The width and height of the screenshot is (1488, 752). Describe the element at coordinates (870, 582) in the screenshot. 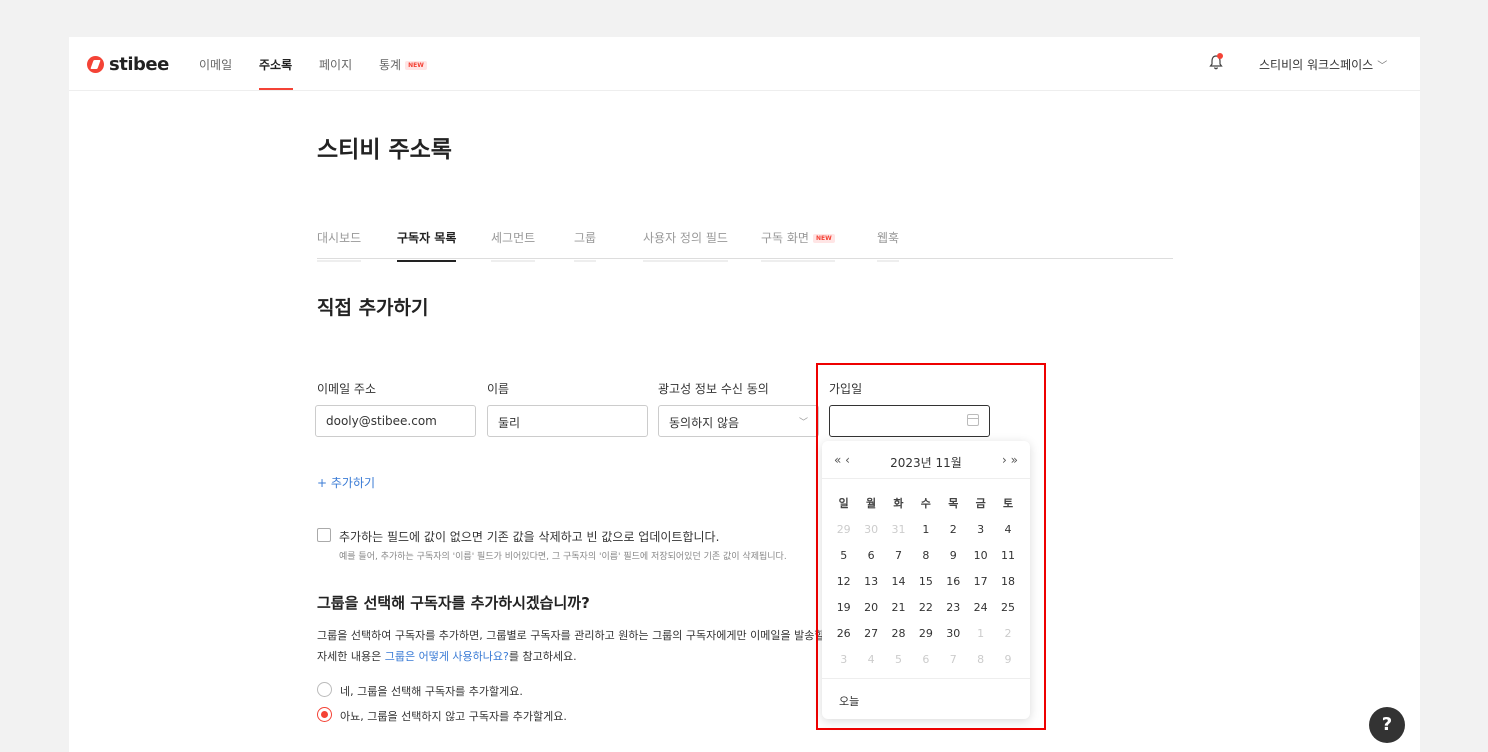

I see `day-cell: 13` at that location.